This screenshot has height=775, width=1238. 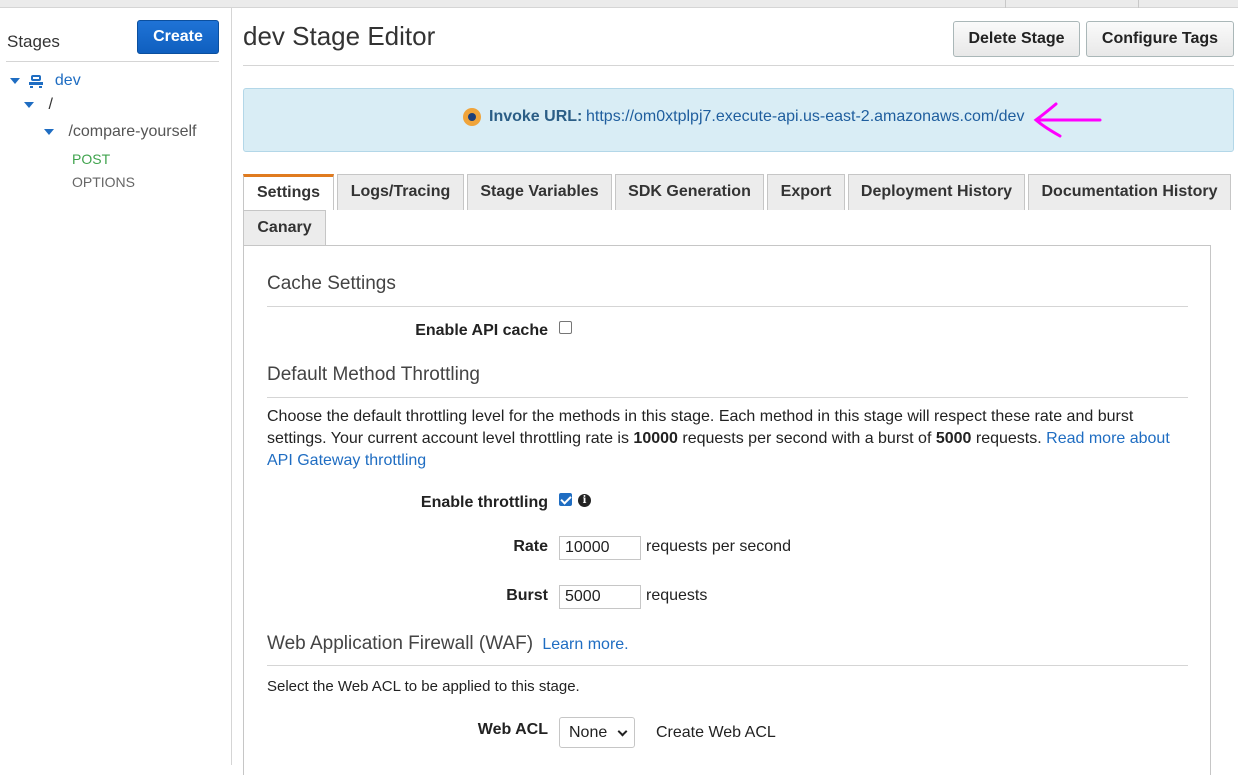 What do you see at coordinates (284, 228) in the screenshot?
I see `tab-canary: Canary` at bounding box center [284, 228].